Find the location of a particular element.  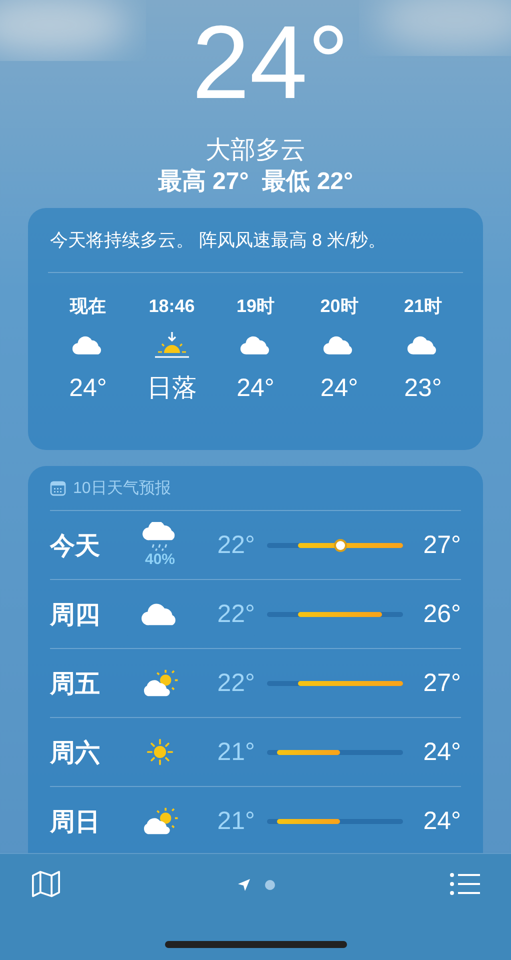

list-icon is located at coordinates (465, 884).